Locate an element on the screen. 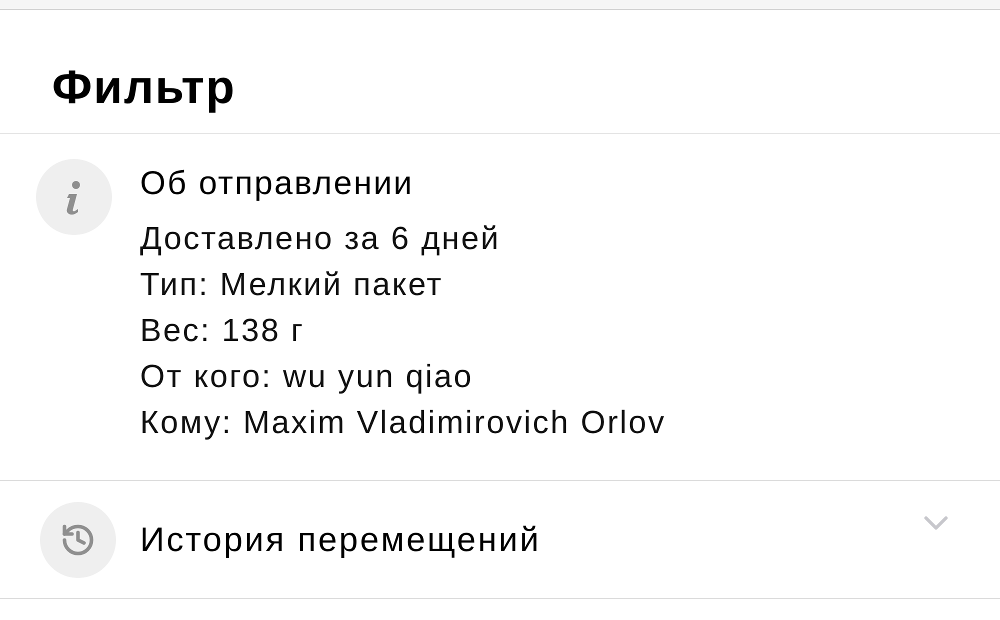 The height and width of the screenshot is (620, 1000). info-icon is located at coordinates (74, 197).